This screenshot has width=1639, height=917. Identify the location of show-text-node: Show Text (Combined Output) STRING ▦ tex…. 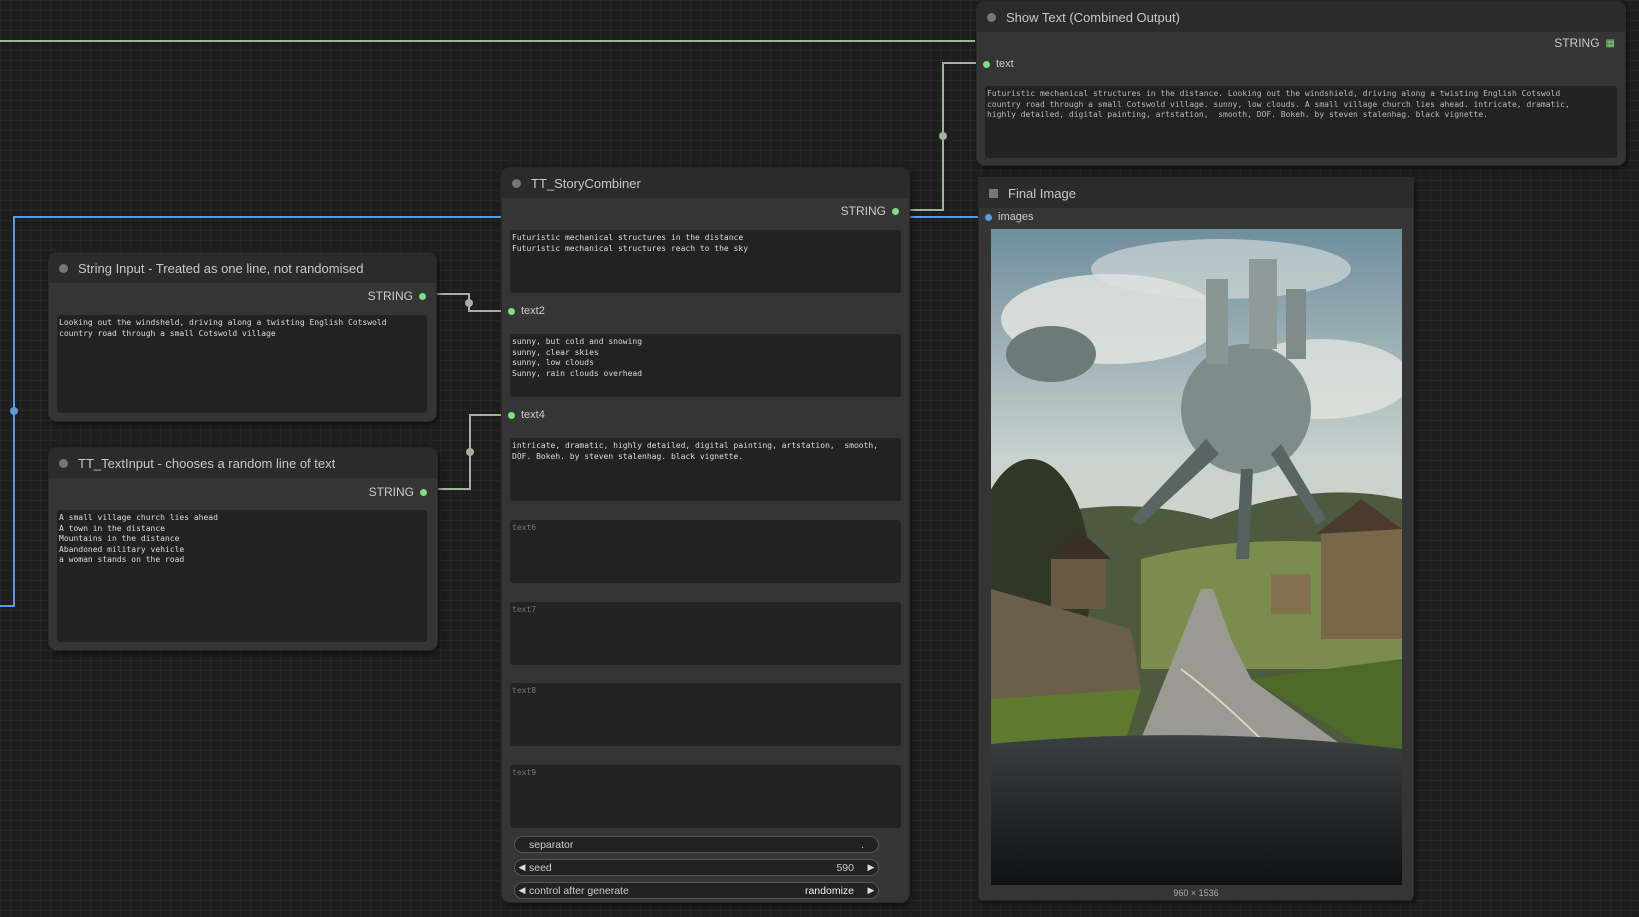
(1301, 83).